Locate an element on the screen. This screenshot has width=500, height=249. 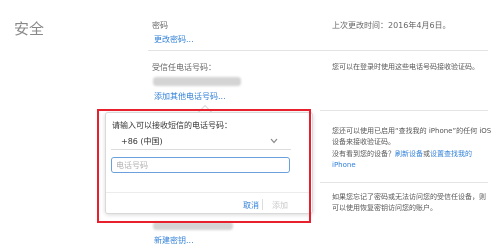
masked-phone-number is located at coordinates (197, 81).